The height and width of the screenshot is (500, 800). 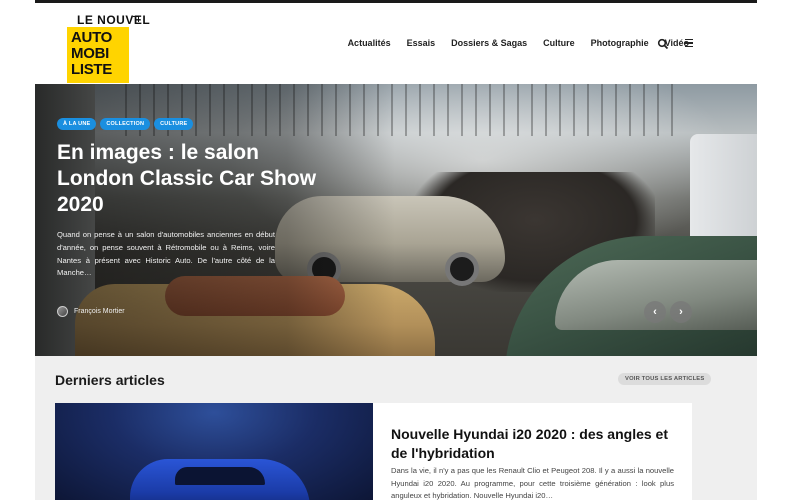 I want to click on logo-line: AUTO, so click(x=92, y=37).